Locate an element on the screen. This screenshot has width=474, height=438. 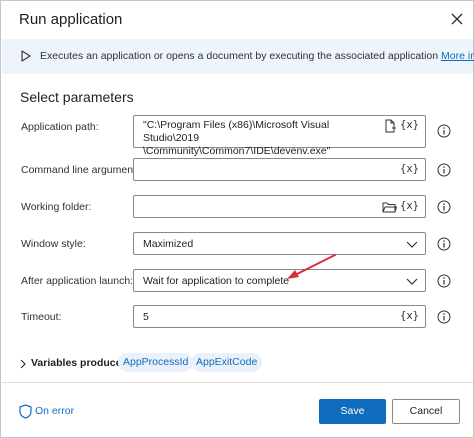
footer-divider is located at coordinates (237, 382).